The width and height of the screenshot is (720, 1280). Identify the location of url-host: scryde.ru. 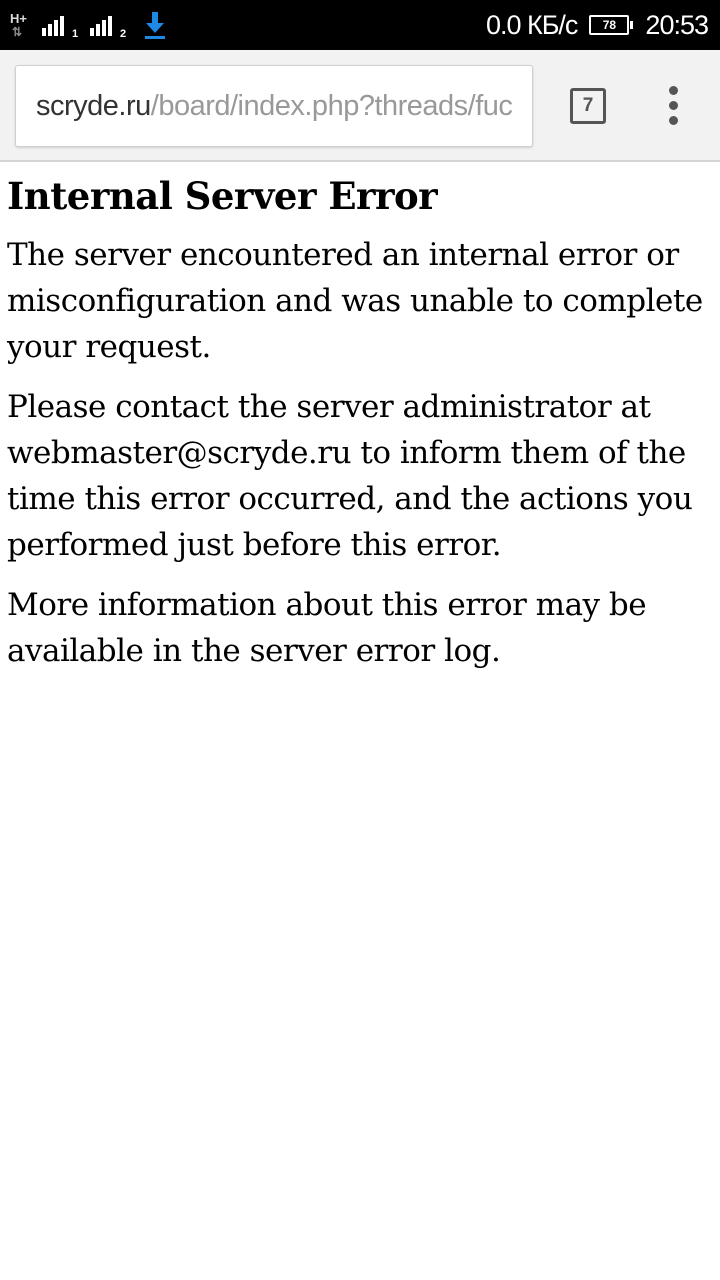
(93, 106).